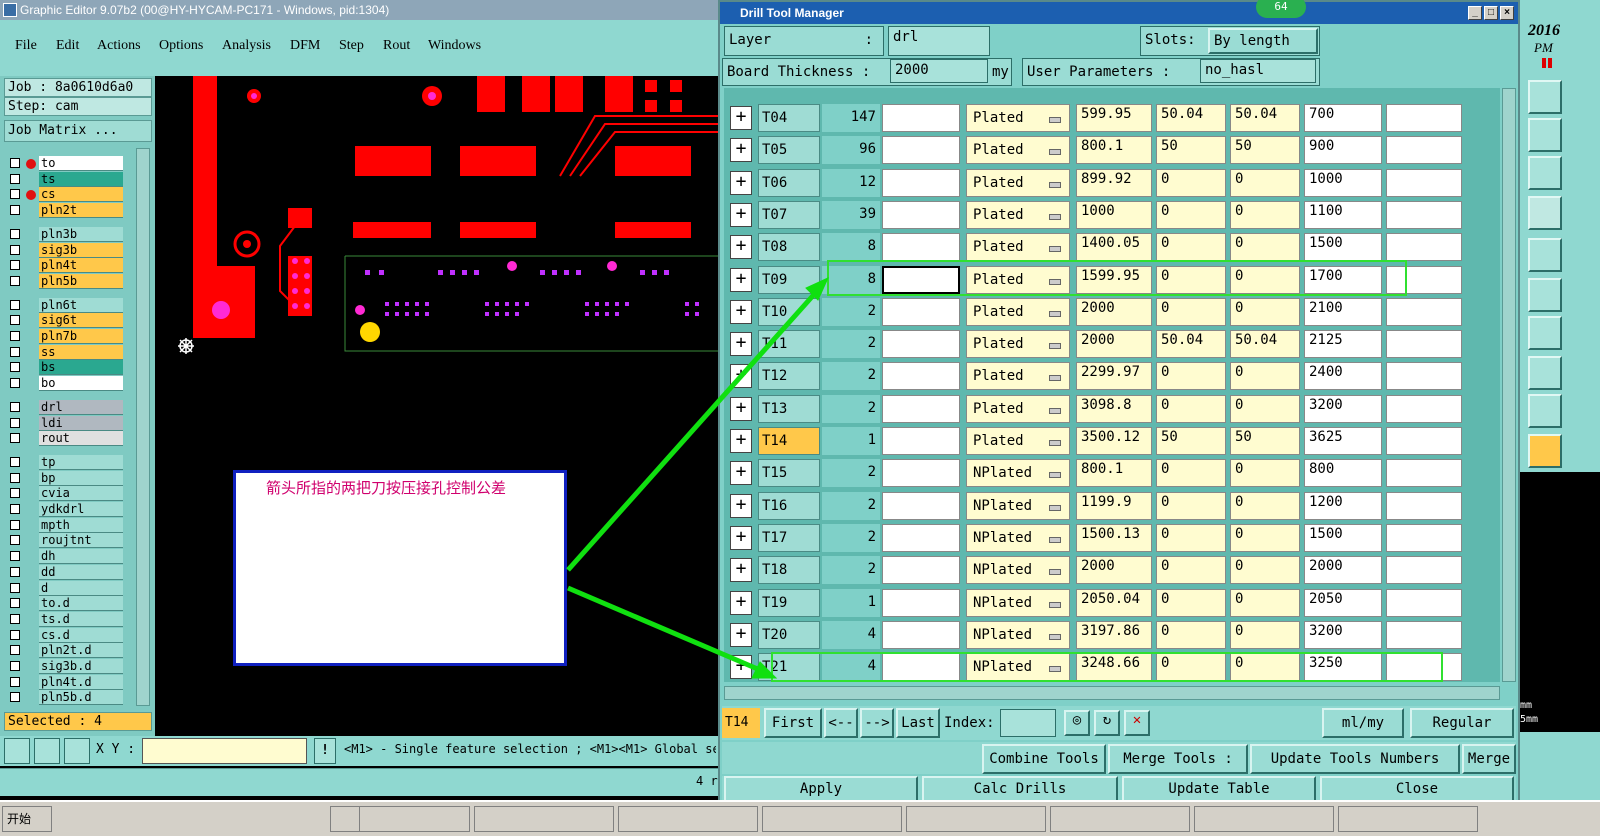  Describe the element at coordinates (1544, 30) in the screenshot. I see `clock-year: 2016` at that location.